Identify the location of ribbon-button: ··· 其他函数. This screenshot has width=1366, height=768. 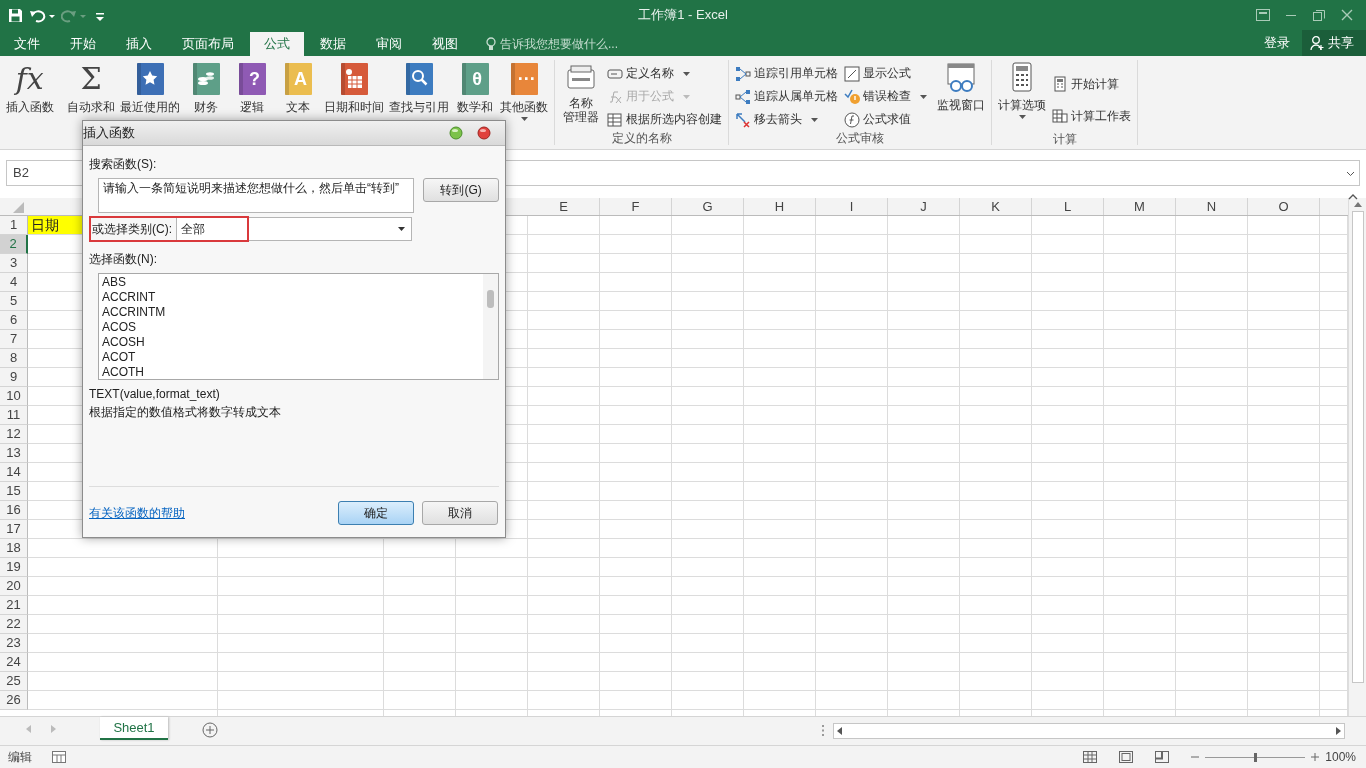
(524, 90).